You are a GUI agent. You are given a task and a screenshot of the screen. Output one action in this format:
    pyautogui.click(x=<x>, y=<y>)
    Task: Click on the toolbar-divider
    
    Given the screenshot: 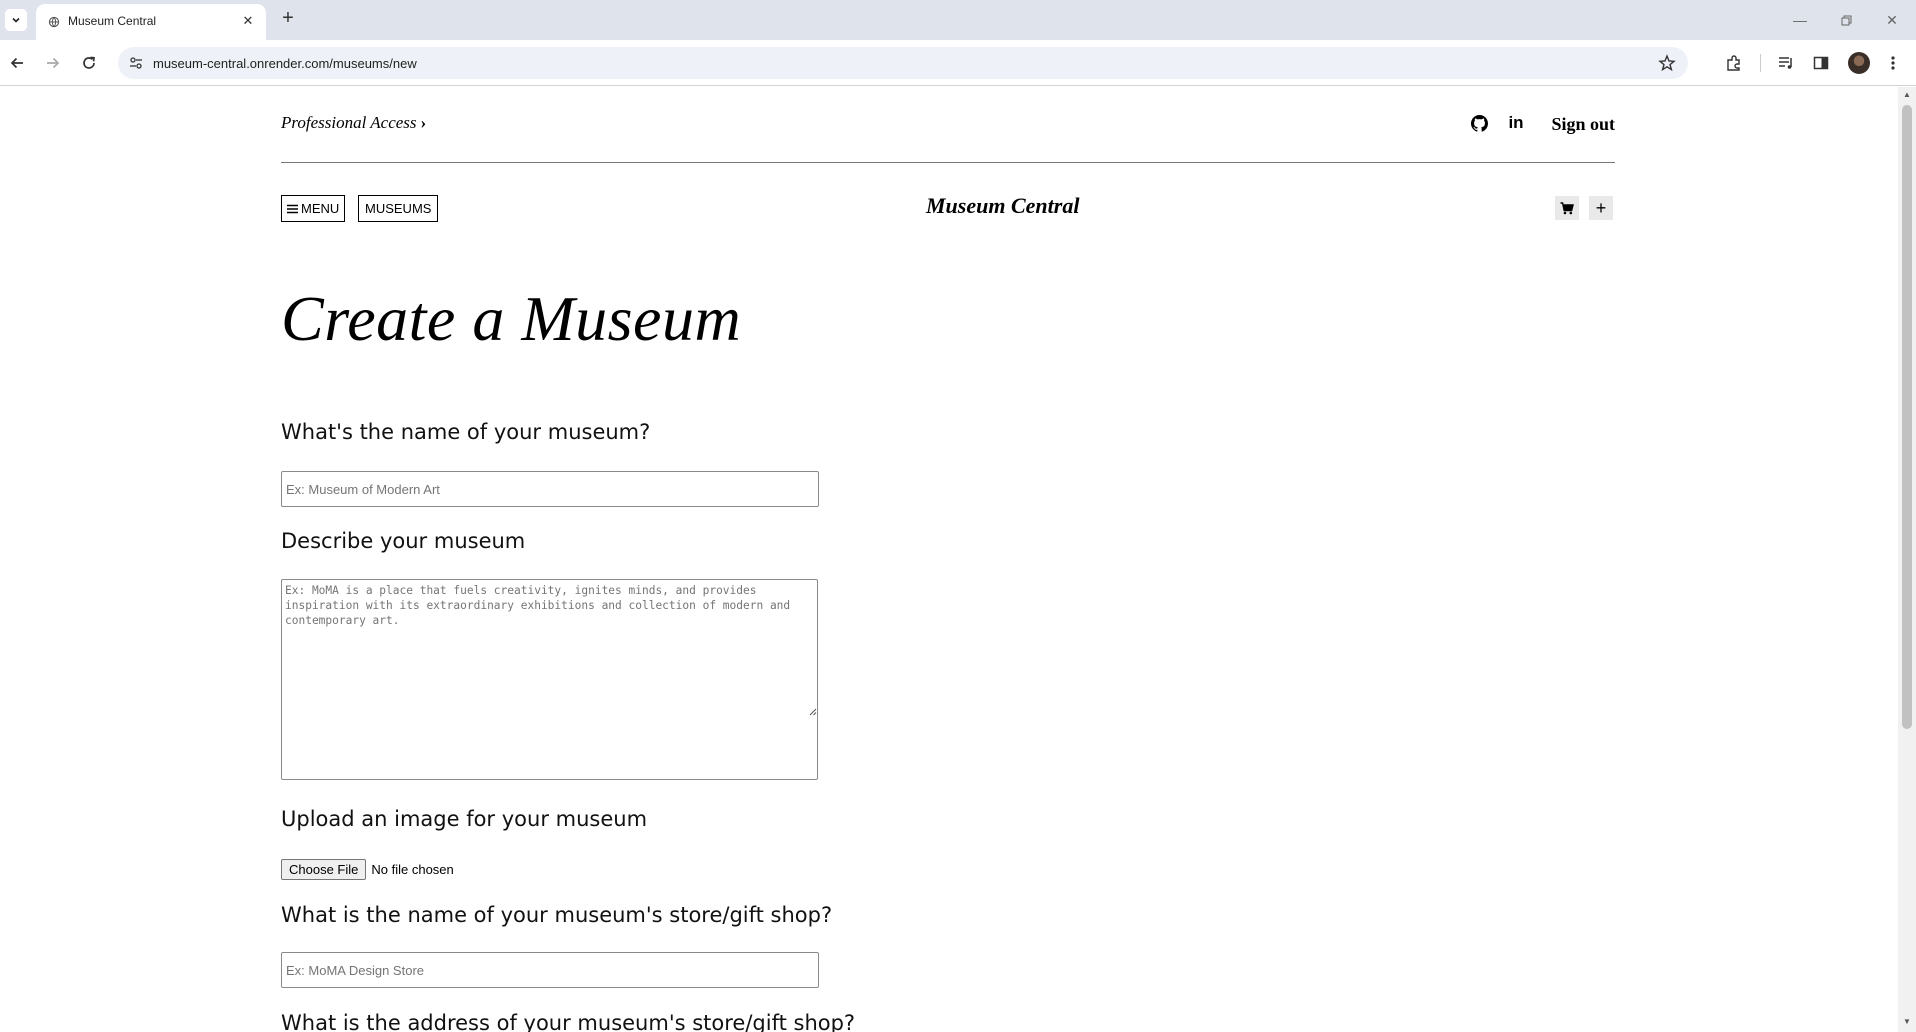 What is the action you would take?
    pyautogui.click(x=1760, y=63)
    